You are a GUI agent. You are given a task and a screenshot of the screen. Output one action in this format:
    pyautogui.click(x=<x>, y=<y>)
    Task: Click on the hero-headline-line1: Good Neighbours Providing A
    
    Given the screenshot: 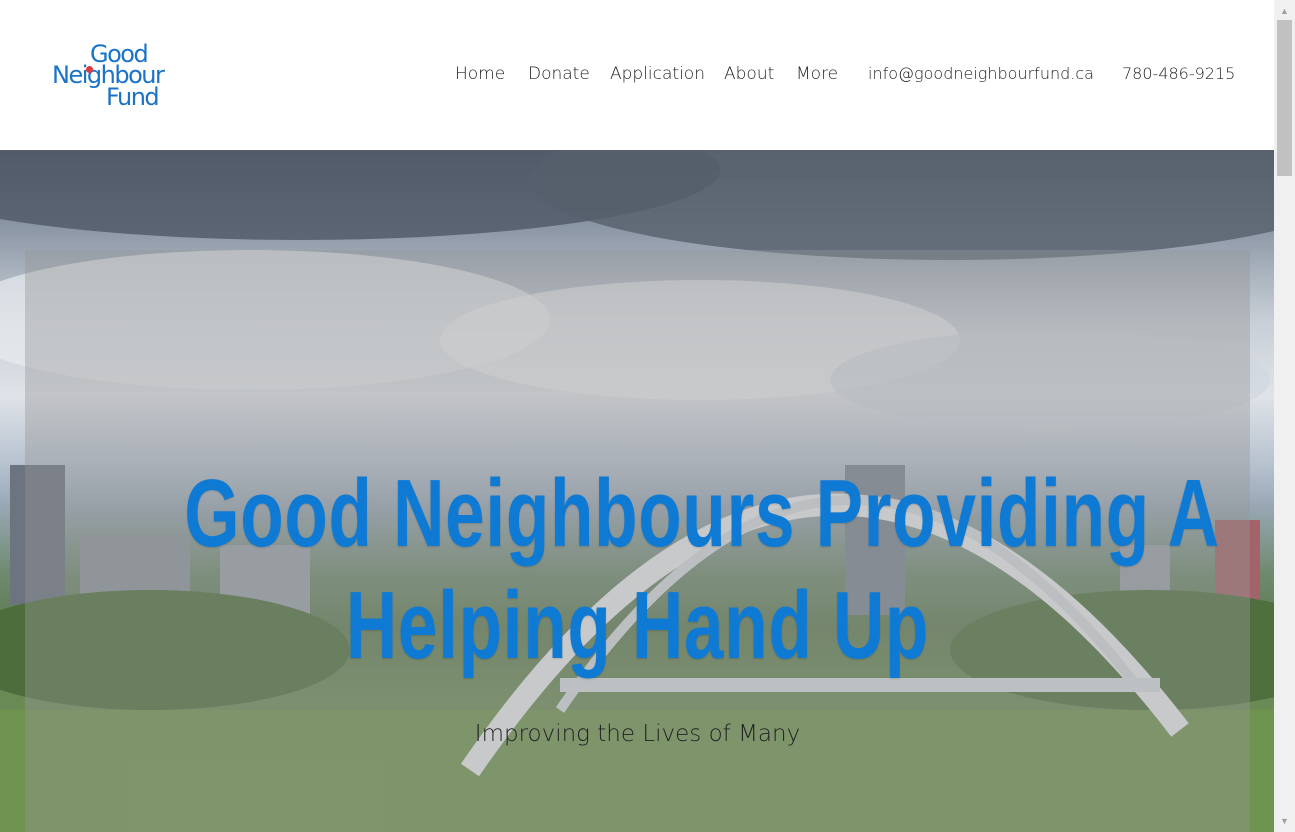 What is the action you would take?
    pyautogui.click(x=702, y=513)
    